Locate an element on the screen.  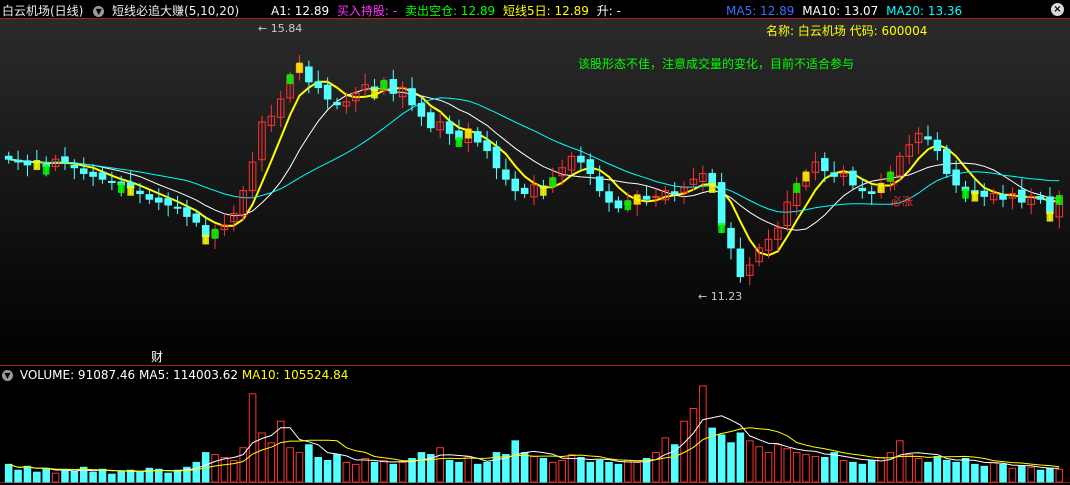
a1-value: A1: 12.89 is located at coordinates (300, 11).